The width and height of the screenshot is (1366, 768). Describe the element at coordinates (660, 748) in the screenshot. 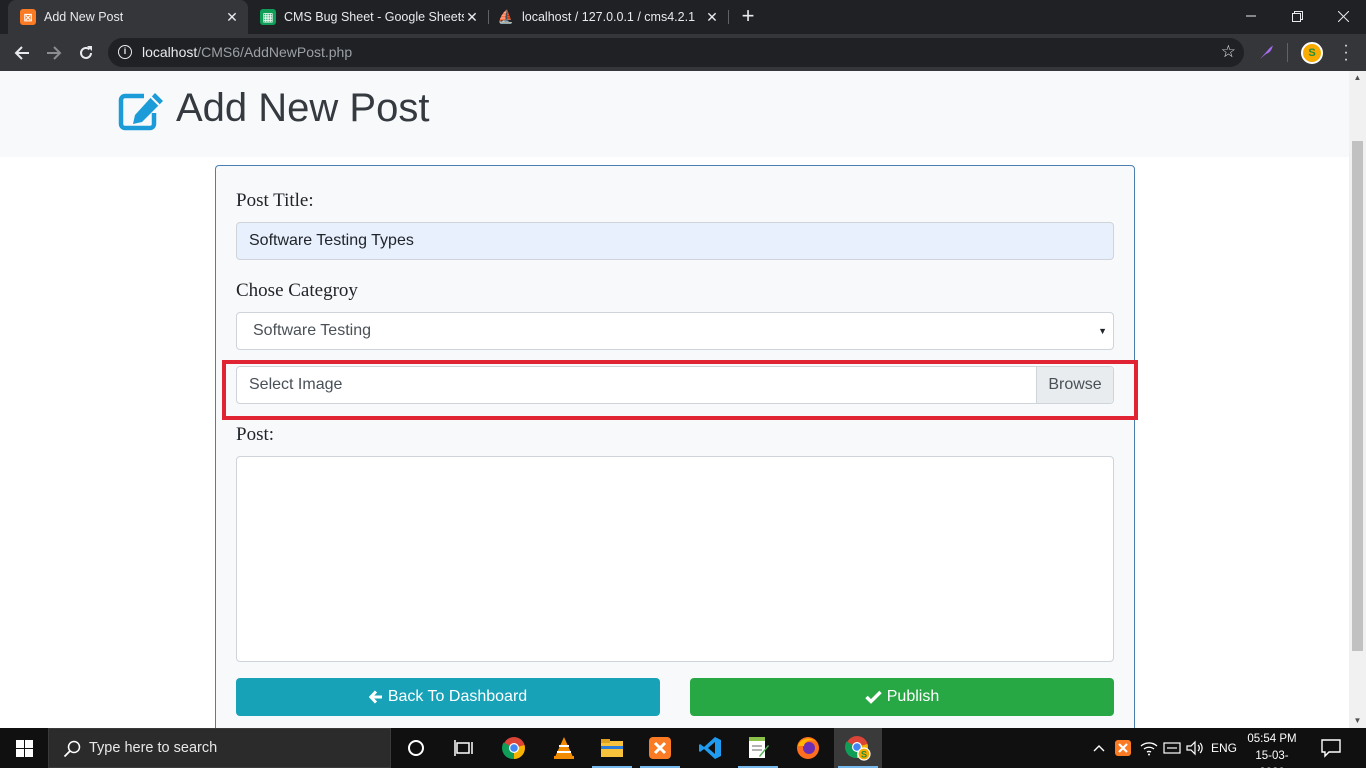

I see `xampp-taskbar-icon` at that location.